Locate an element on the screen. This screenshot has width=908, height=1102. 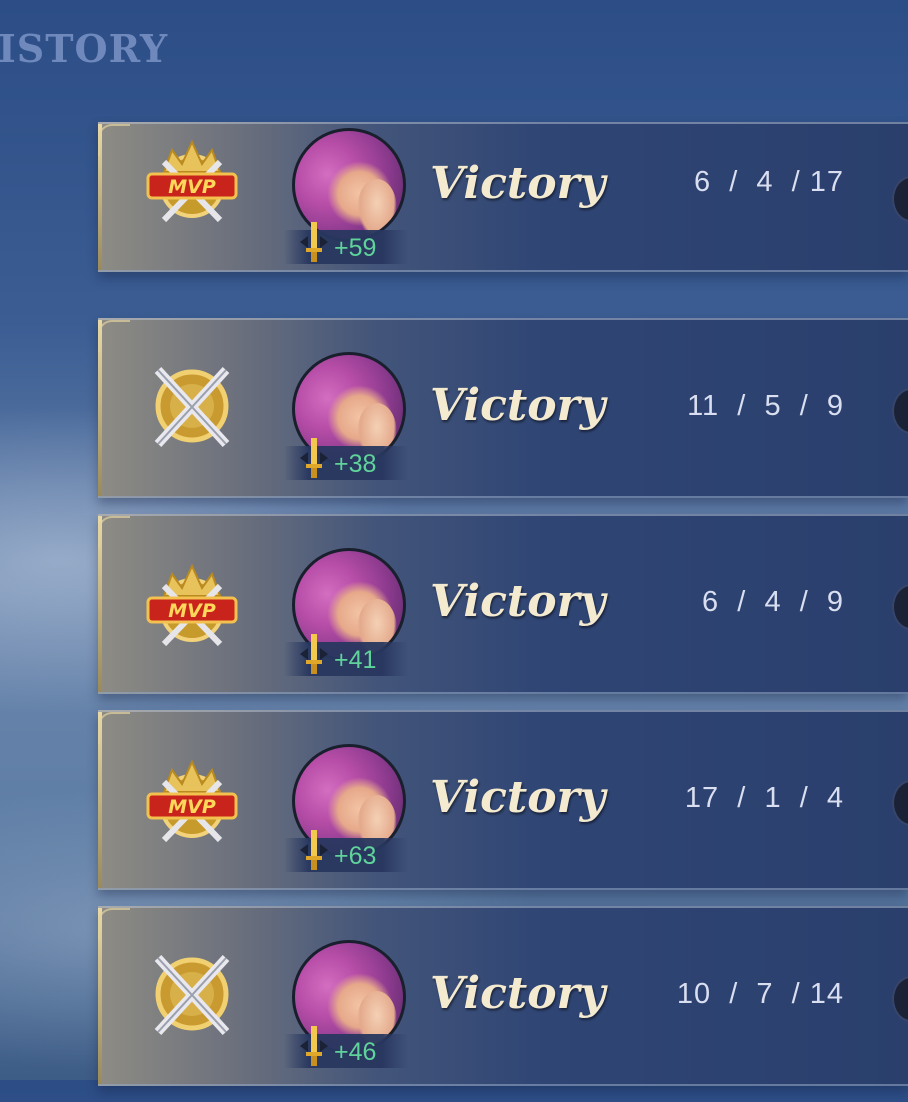
match-row: +38 Victory 11 / 5 / 9 is located at coordinates (503, 408).